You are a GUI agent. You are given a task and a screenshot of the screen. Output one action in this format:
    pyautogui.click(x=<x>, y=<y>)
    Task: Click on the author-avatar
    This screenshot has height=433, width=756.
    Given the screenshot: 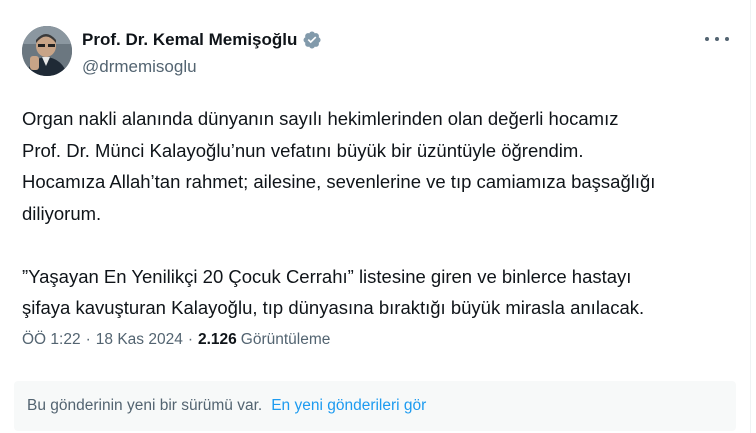 What is the action you would take?
    pyautogui.click(x=47, y=51)
    